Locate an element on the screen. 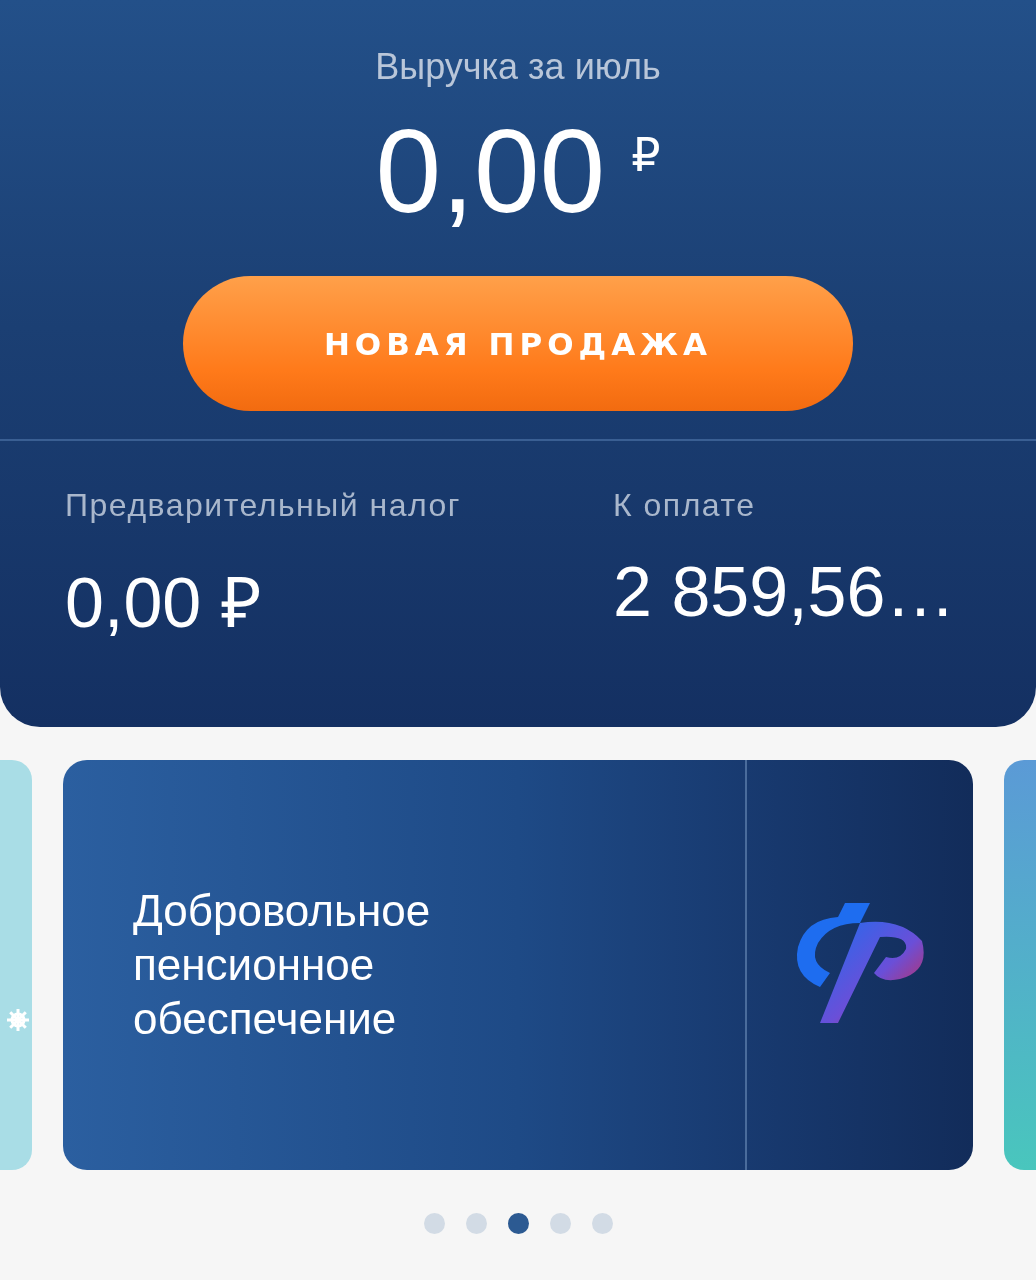  revenue-amount: 0,00 is located at coordinates (490, 171).